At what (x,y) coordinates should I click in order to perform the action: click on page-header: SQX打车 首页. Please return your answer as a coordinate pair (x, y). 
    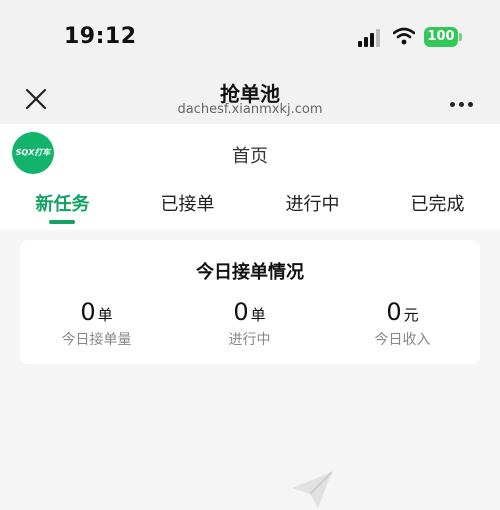
    Looking at the image, I should click on (250, 152).